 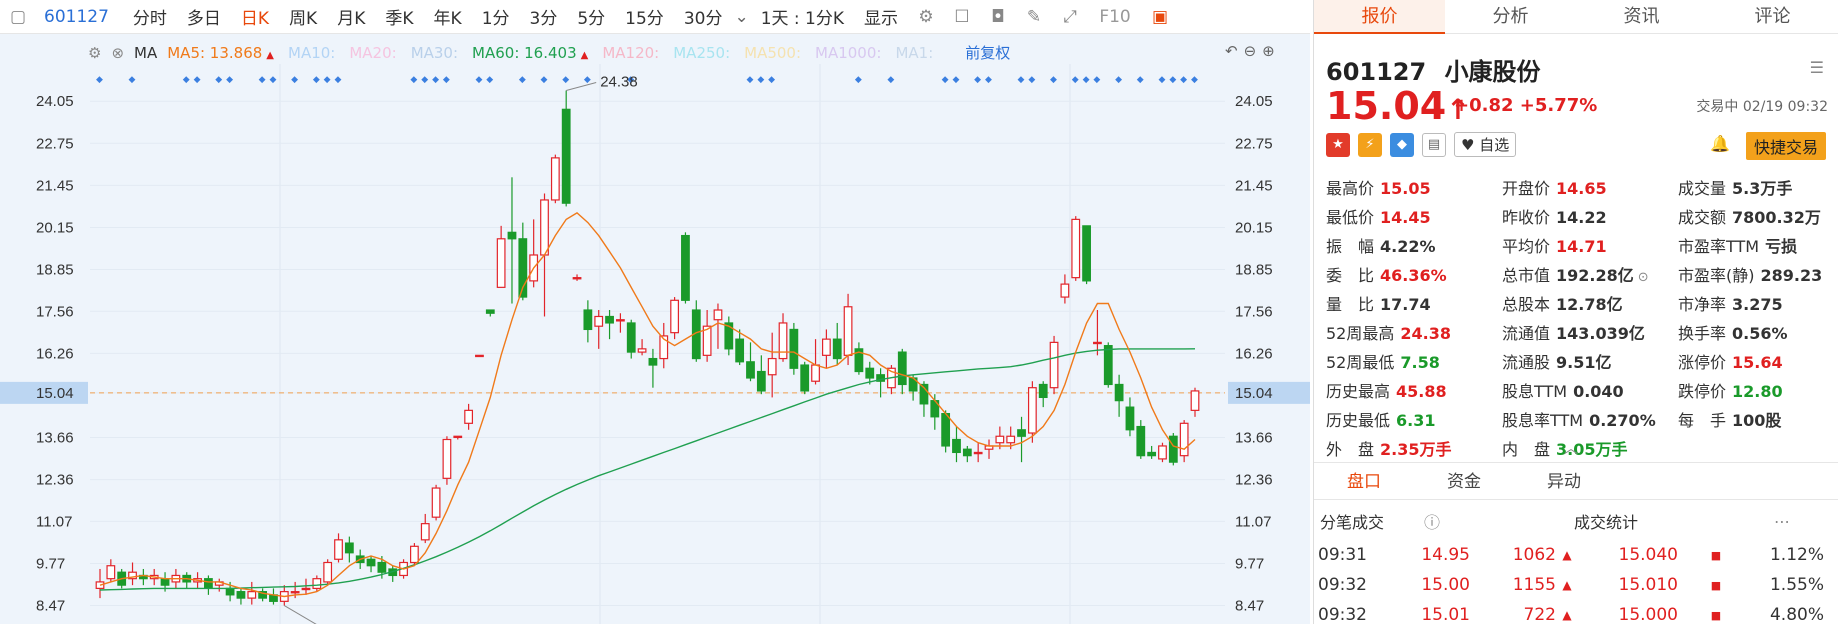 I want to click on tab-3: 周K, so click(x=303, y=16).